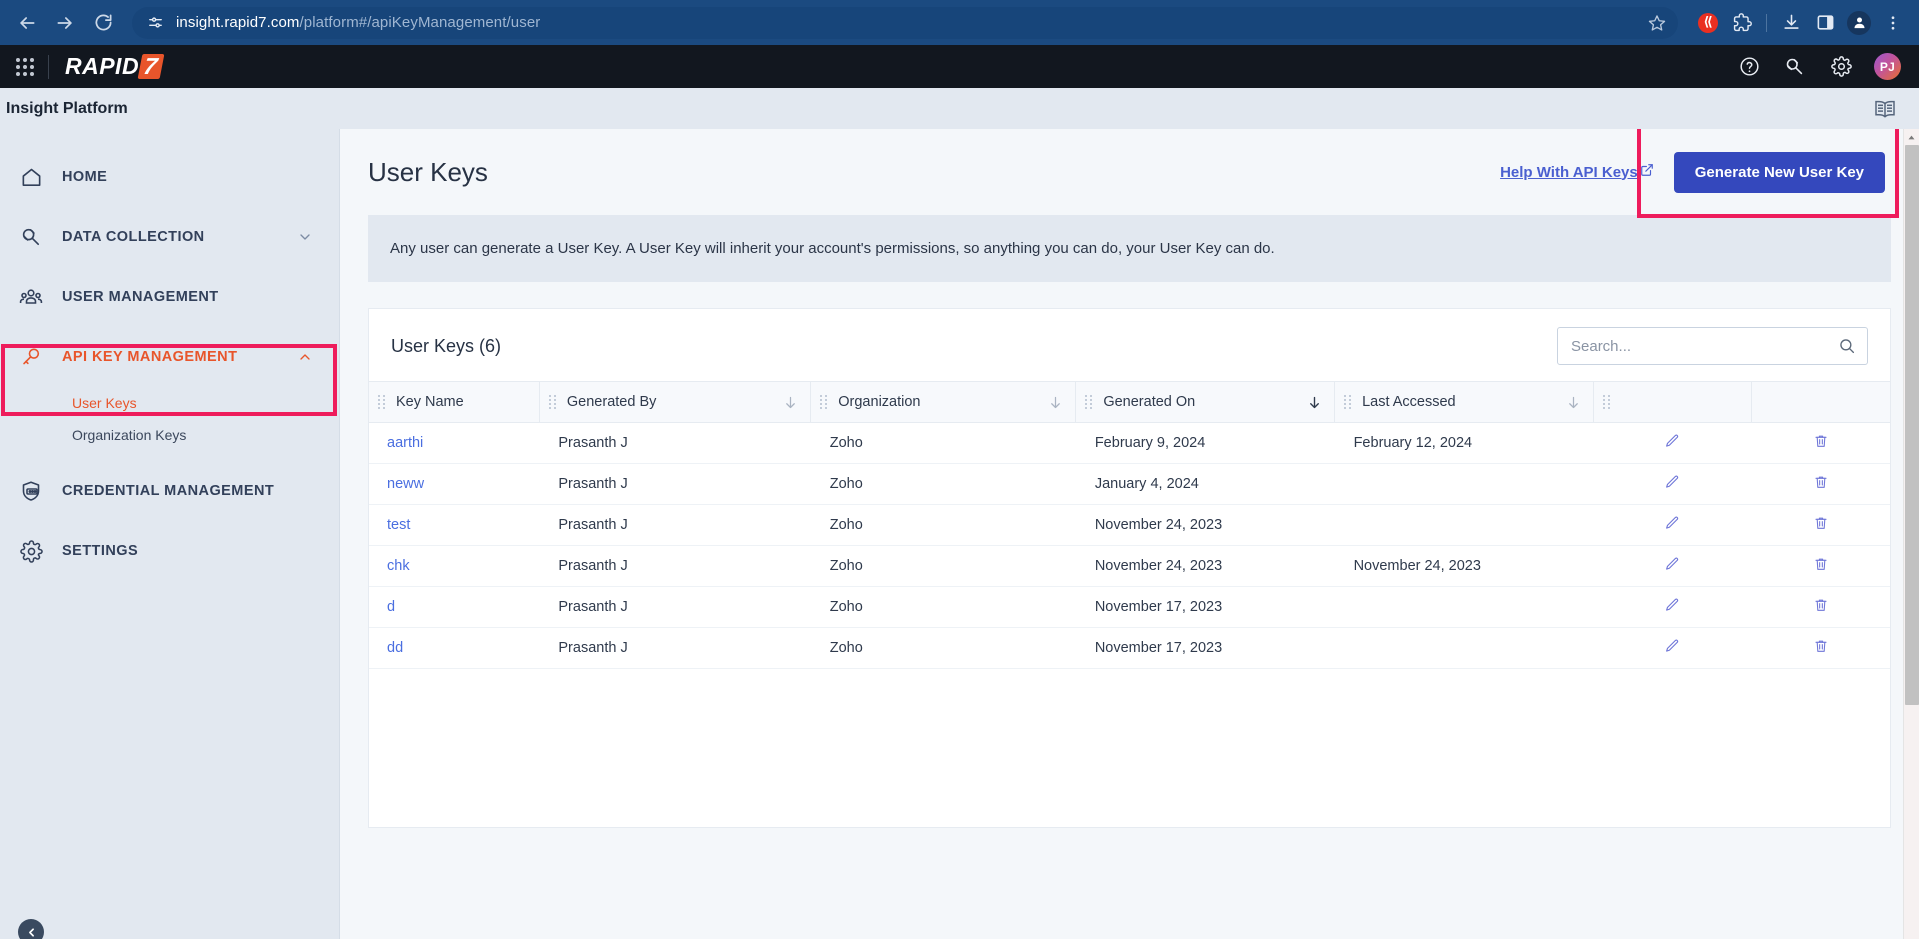  Describe the element at coordinates (405, 443) in the screenshot. I see `key-name-link: aarthi` at that location.